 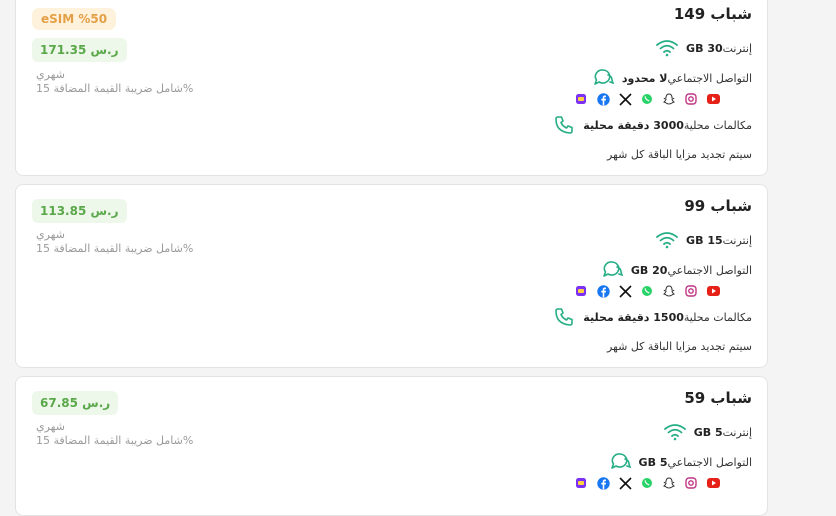 I want to click on internet-value: 15 GB, so click(x=704, y=240).